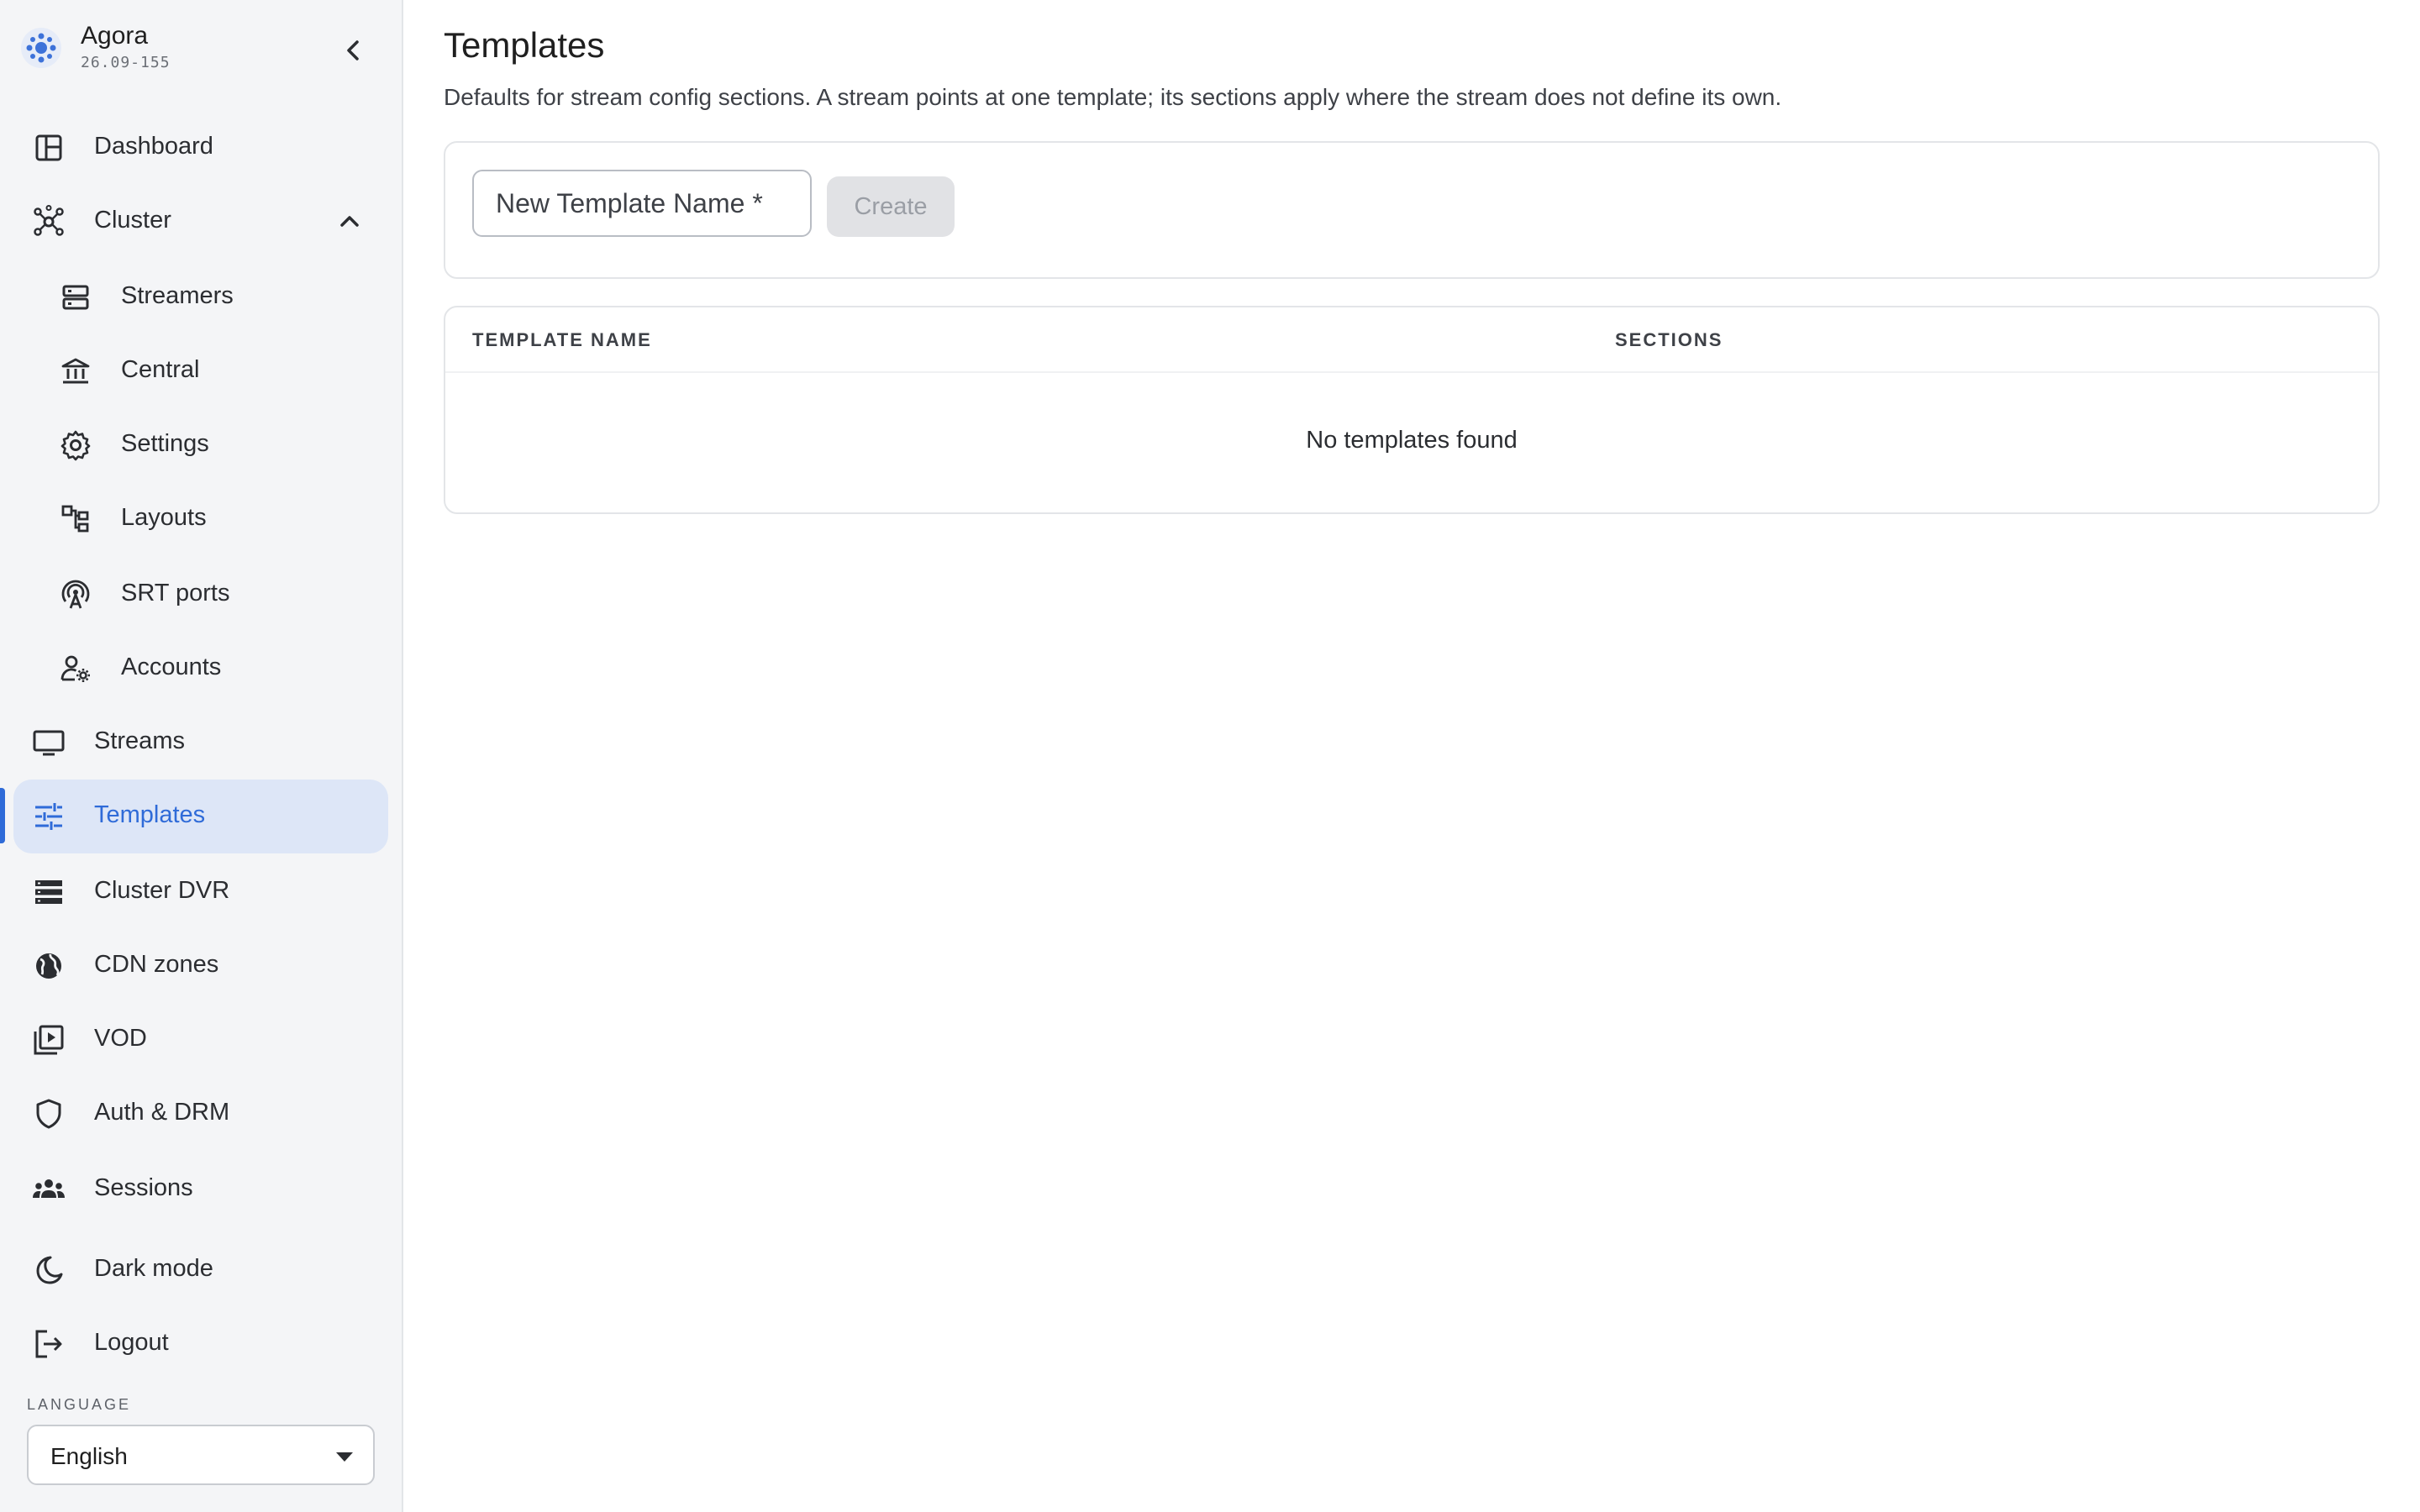  What do you see at coordinates (41, 48) in the screenshot?
I see `agora-logo-icon` at bounding box center [41, 48].